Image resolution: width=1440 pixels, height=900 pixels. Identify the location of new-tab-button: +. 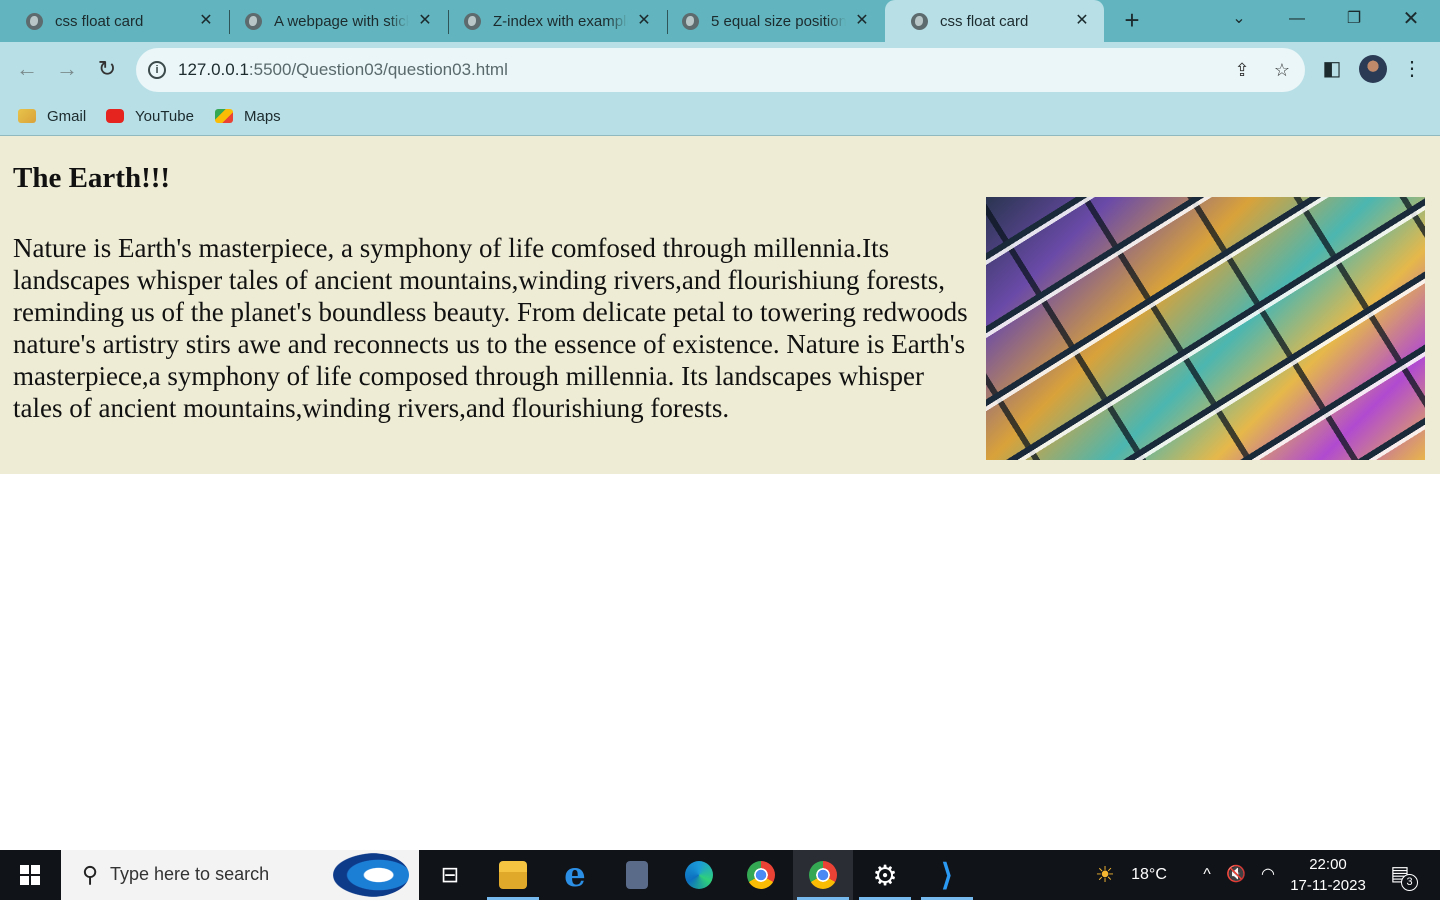
(1132, 20).